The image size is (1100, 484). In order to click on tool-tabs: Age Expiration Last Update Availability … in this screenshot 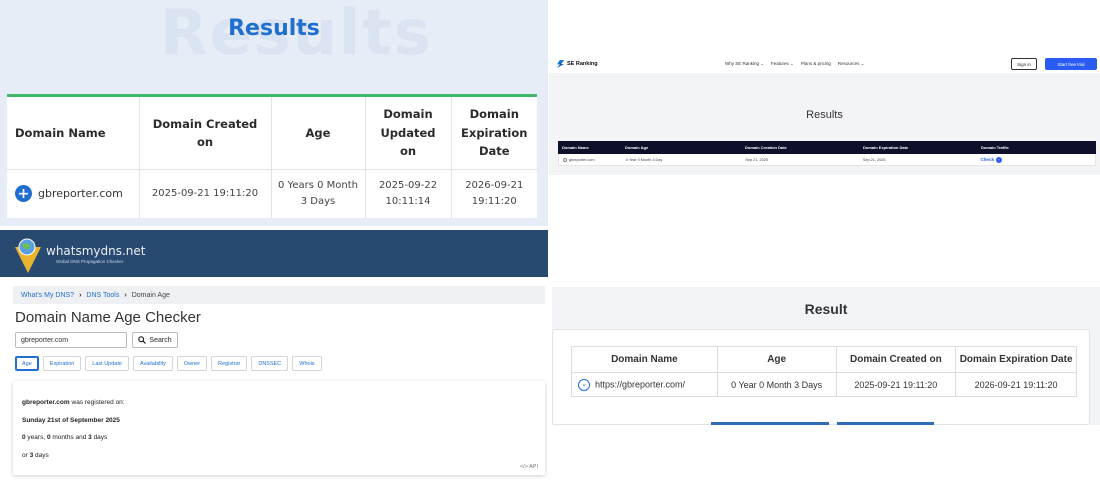, I will do `click(168, 363)`.